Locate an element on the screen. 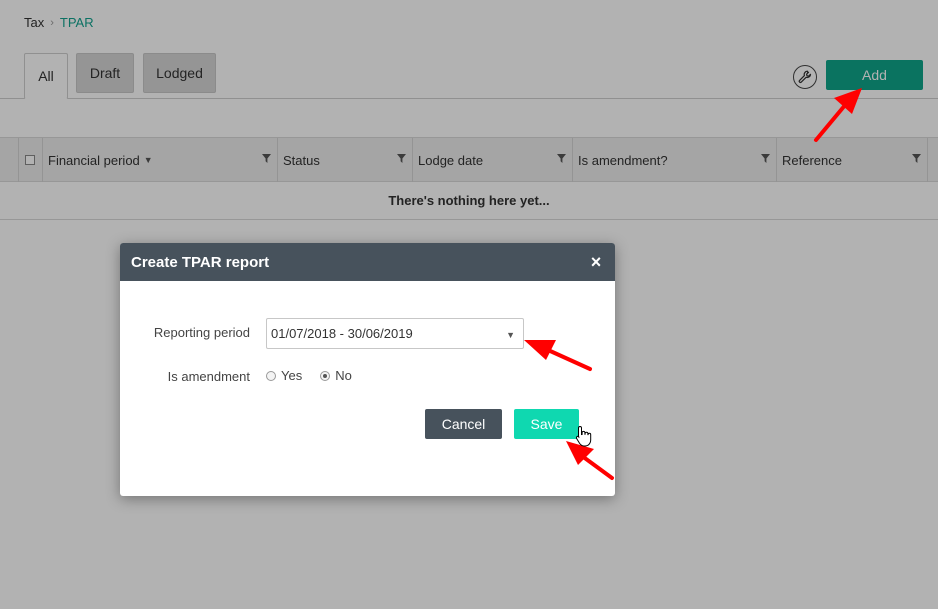 Image resolution: width=938 pixels, height=609 pixels. chevron-down-icon: ▼ is located at coordinates (510, 335).